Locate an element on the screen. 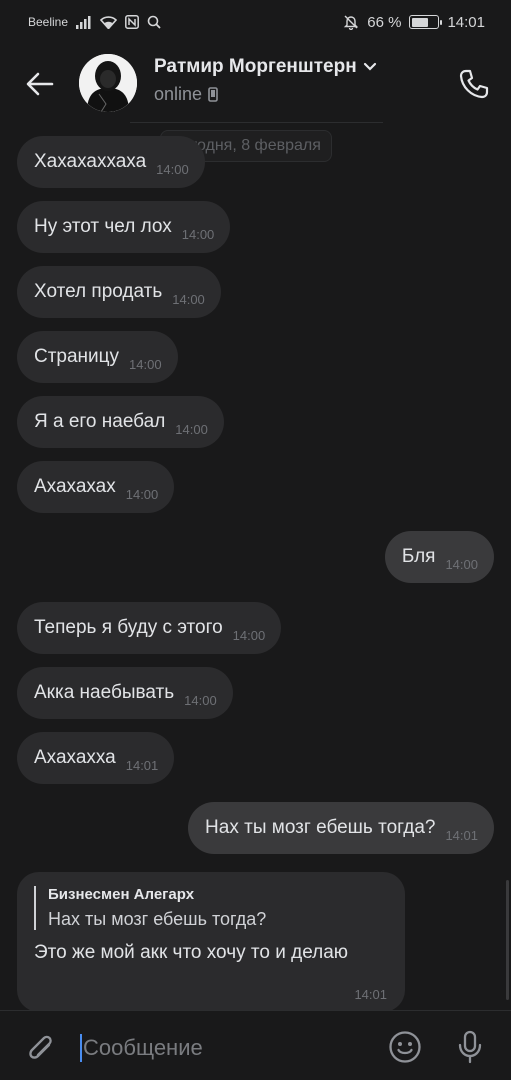  contact-name: Ратмир Моргенштерн is located at coordinates (255, 66).